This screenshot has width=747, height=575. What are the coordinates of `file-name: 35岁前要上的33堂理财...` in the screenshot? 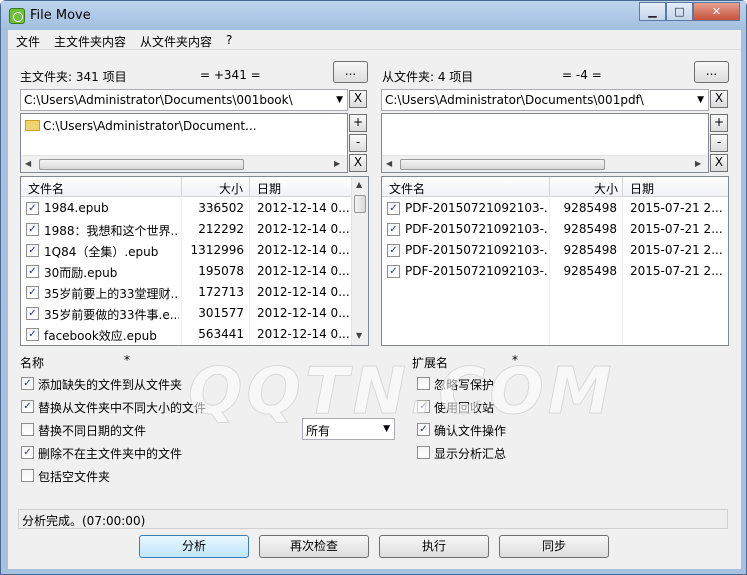 It's located at (111, 294).